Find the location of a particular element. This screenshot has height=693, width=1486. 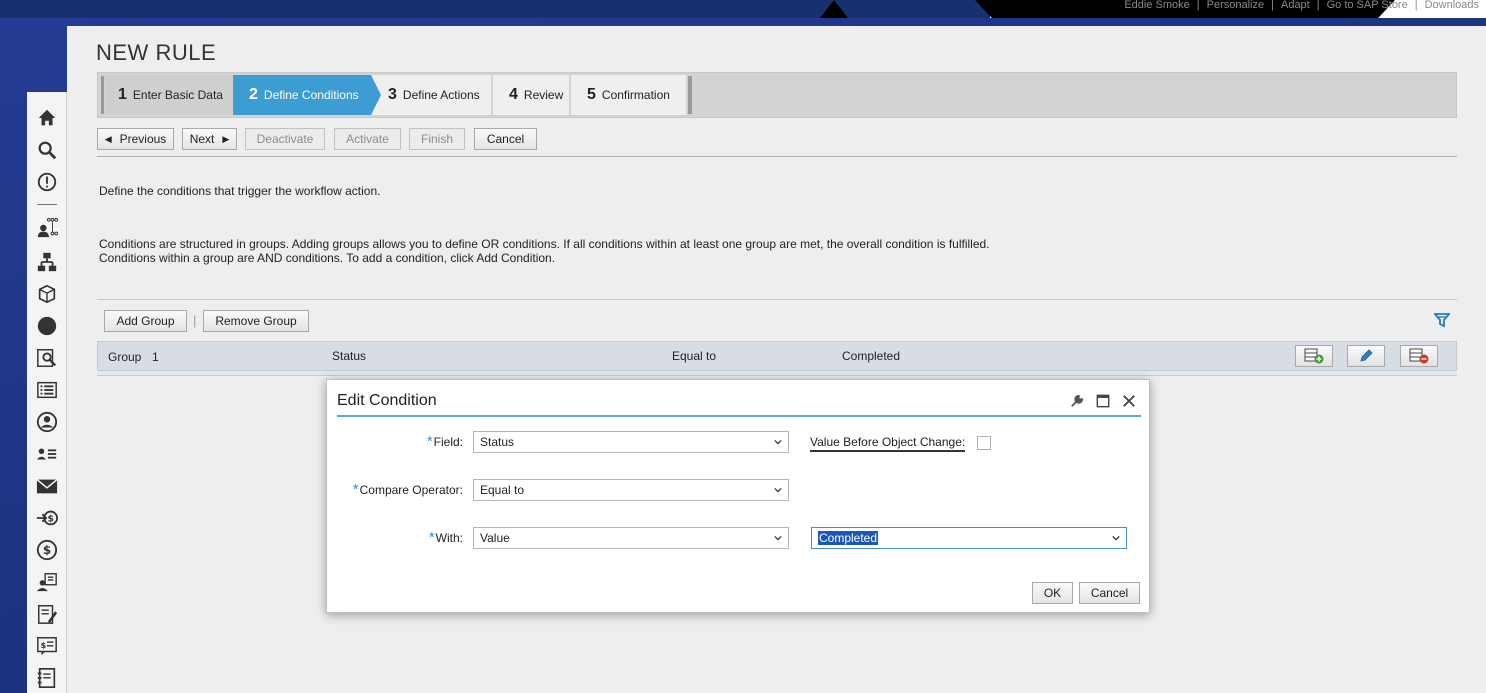

user-circle-icon is located at coordinates (47, 422).